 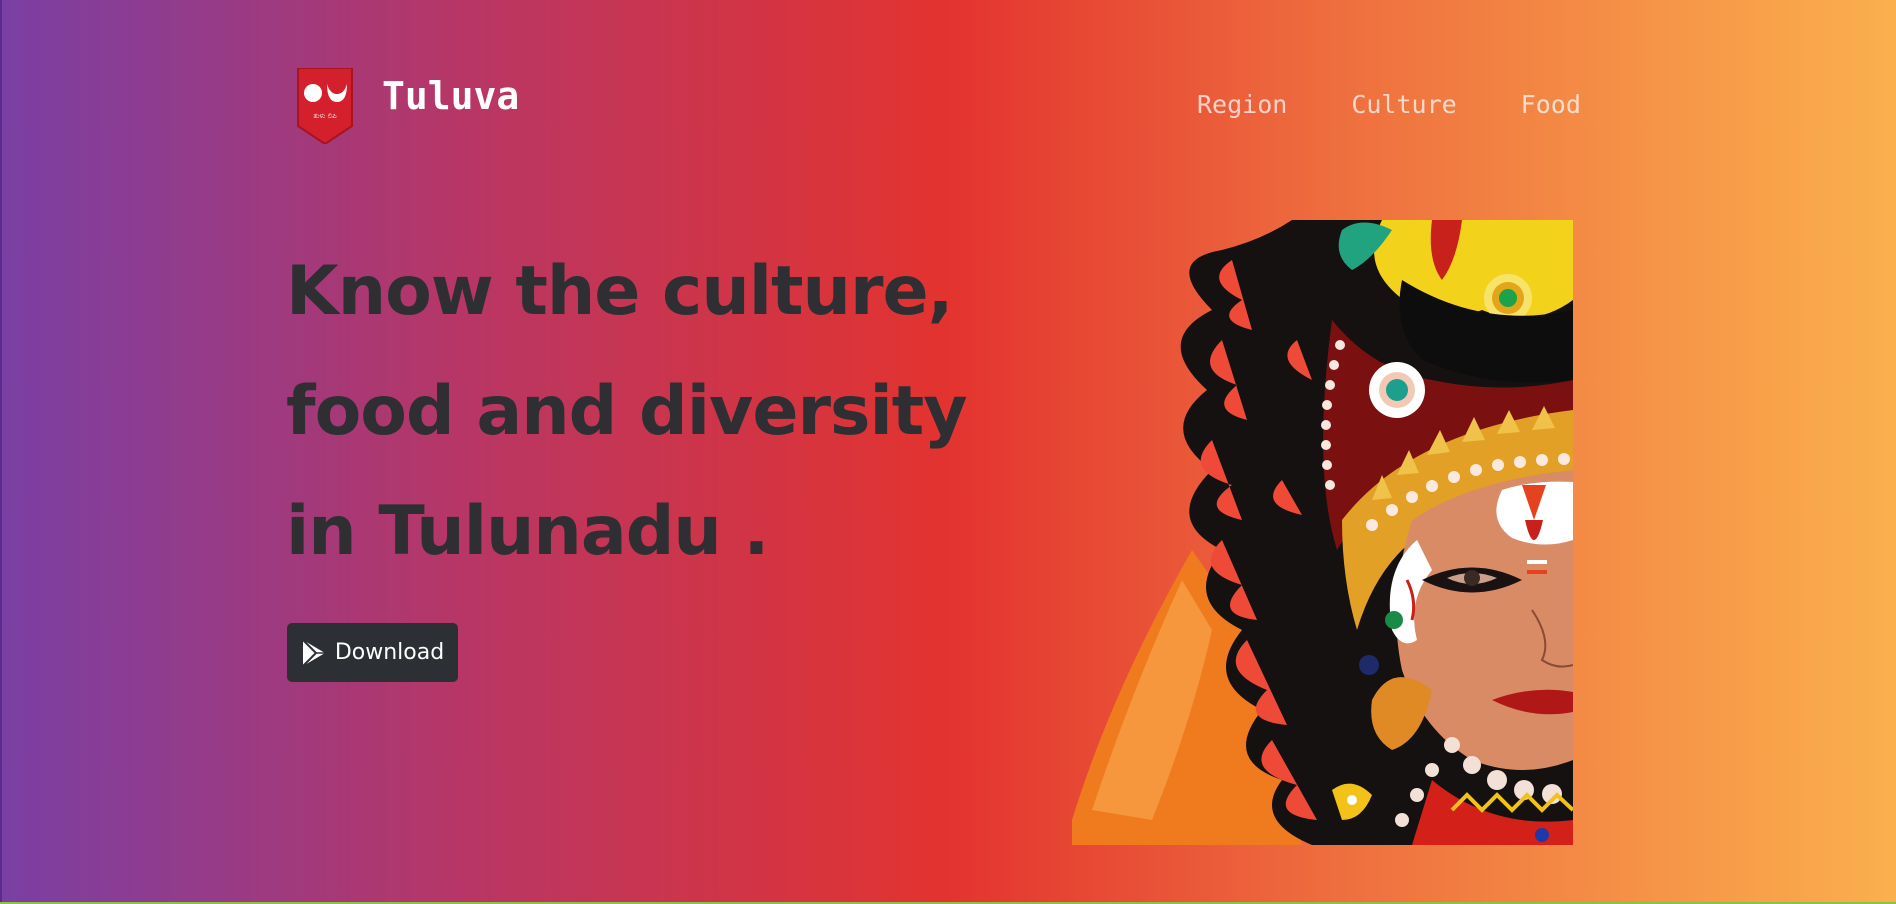 I want to click on brand: ತುಳು ಲಿಪಿ Tuluva, so click(x=407, y=106).